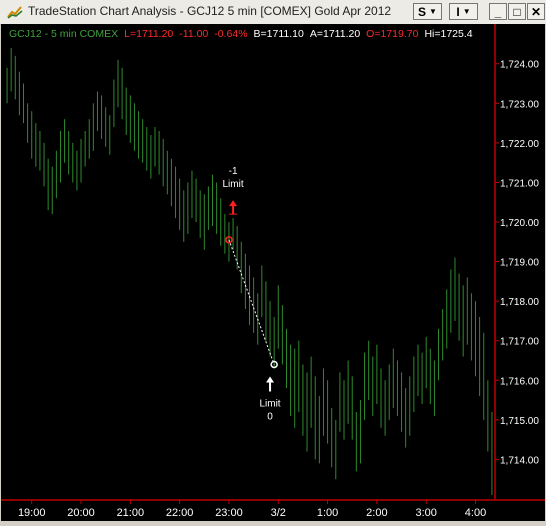 The image size is (546, 526). I want to click on time-axis-label: 20:00, so click(81, 513).